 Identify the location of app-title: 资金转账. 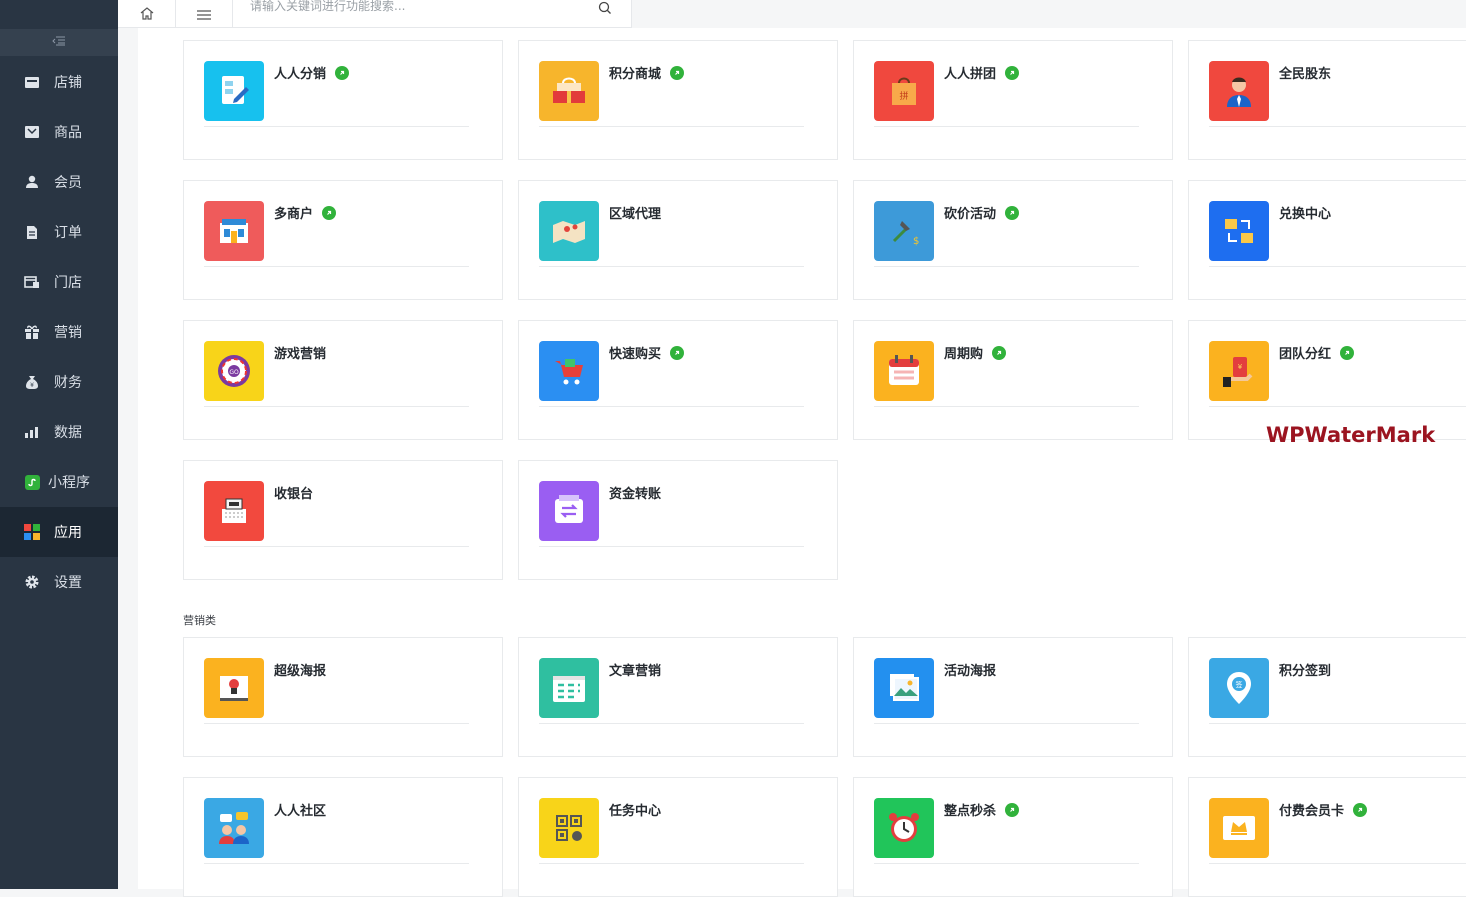
(635, 492).